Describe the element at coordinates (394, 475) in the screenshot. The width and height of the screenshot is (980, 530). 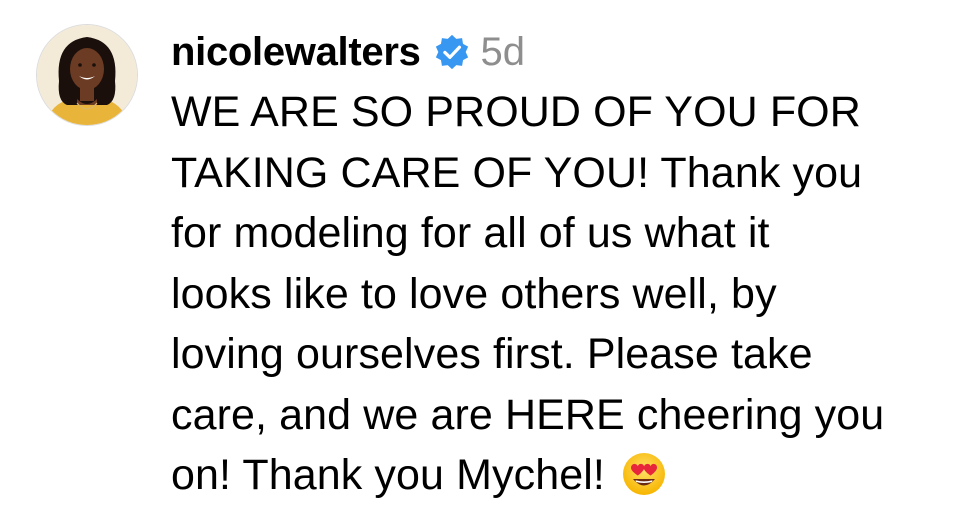
I see `comment-line-text: on! Thank you Mychel!` at that location.